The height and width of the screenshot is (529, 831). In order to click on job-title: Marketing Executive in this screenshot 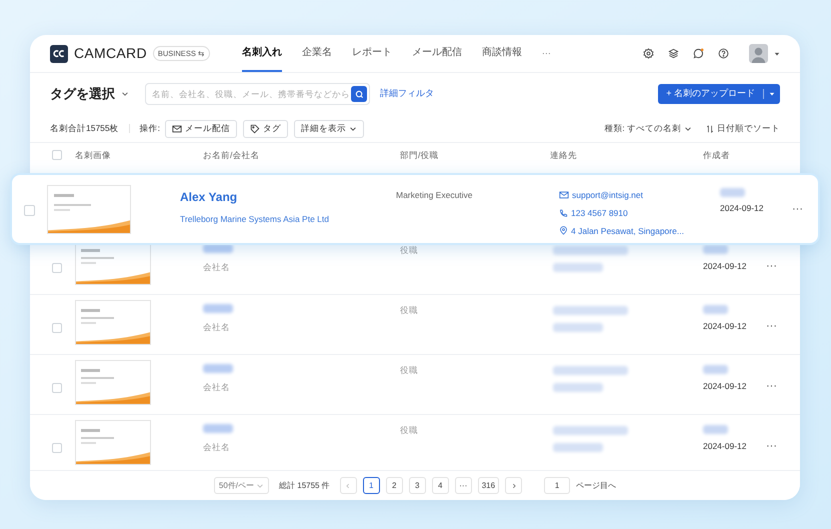, I will do `click(435, 195)`.